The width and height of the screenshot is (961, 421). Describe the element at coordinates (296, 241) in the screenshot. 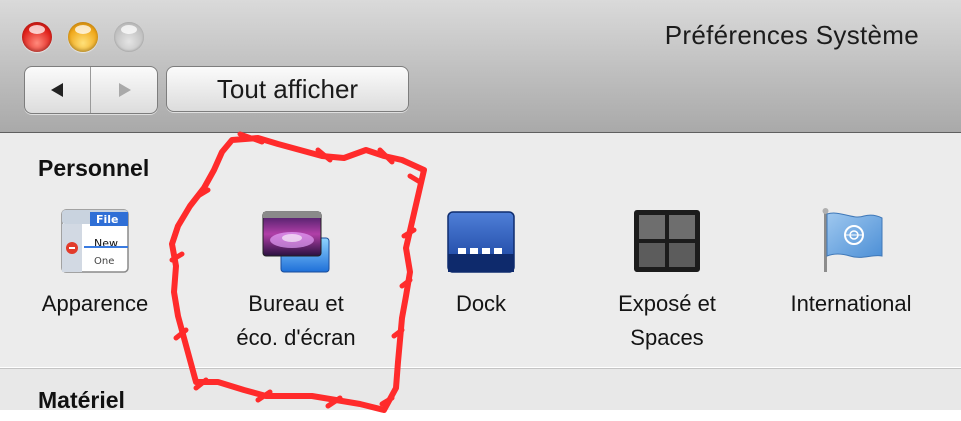

I see `desktop-screensaver-icon` at that location.